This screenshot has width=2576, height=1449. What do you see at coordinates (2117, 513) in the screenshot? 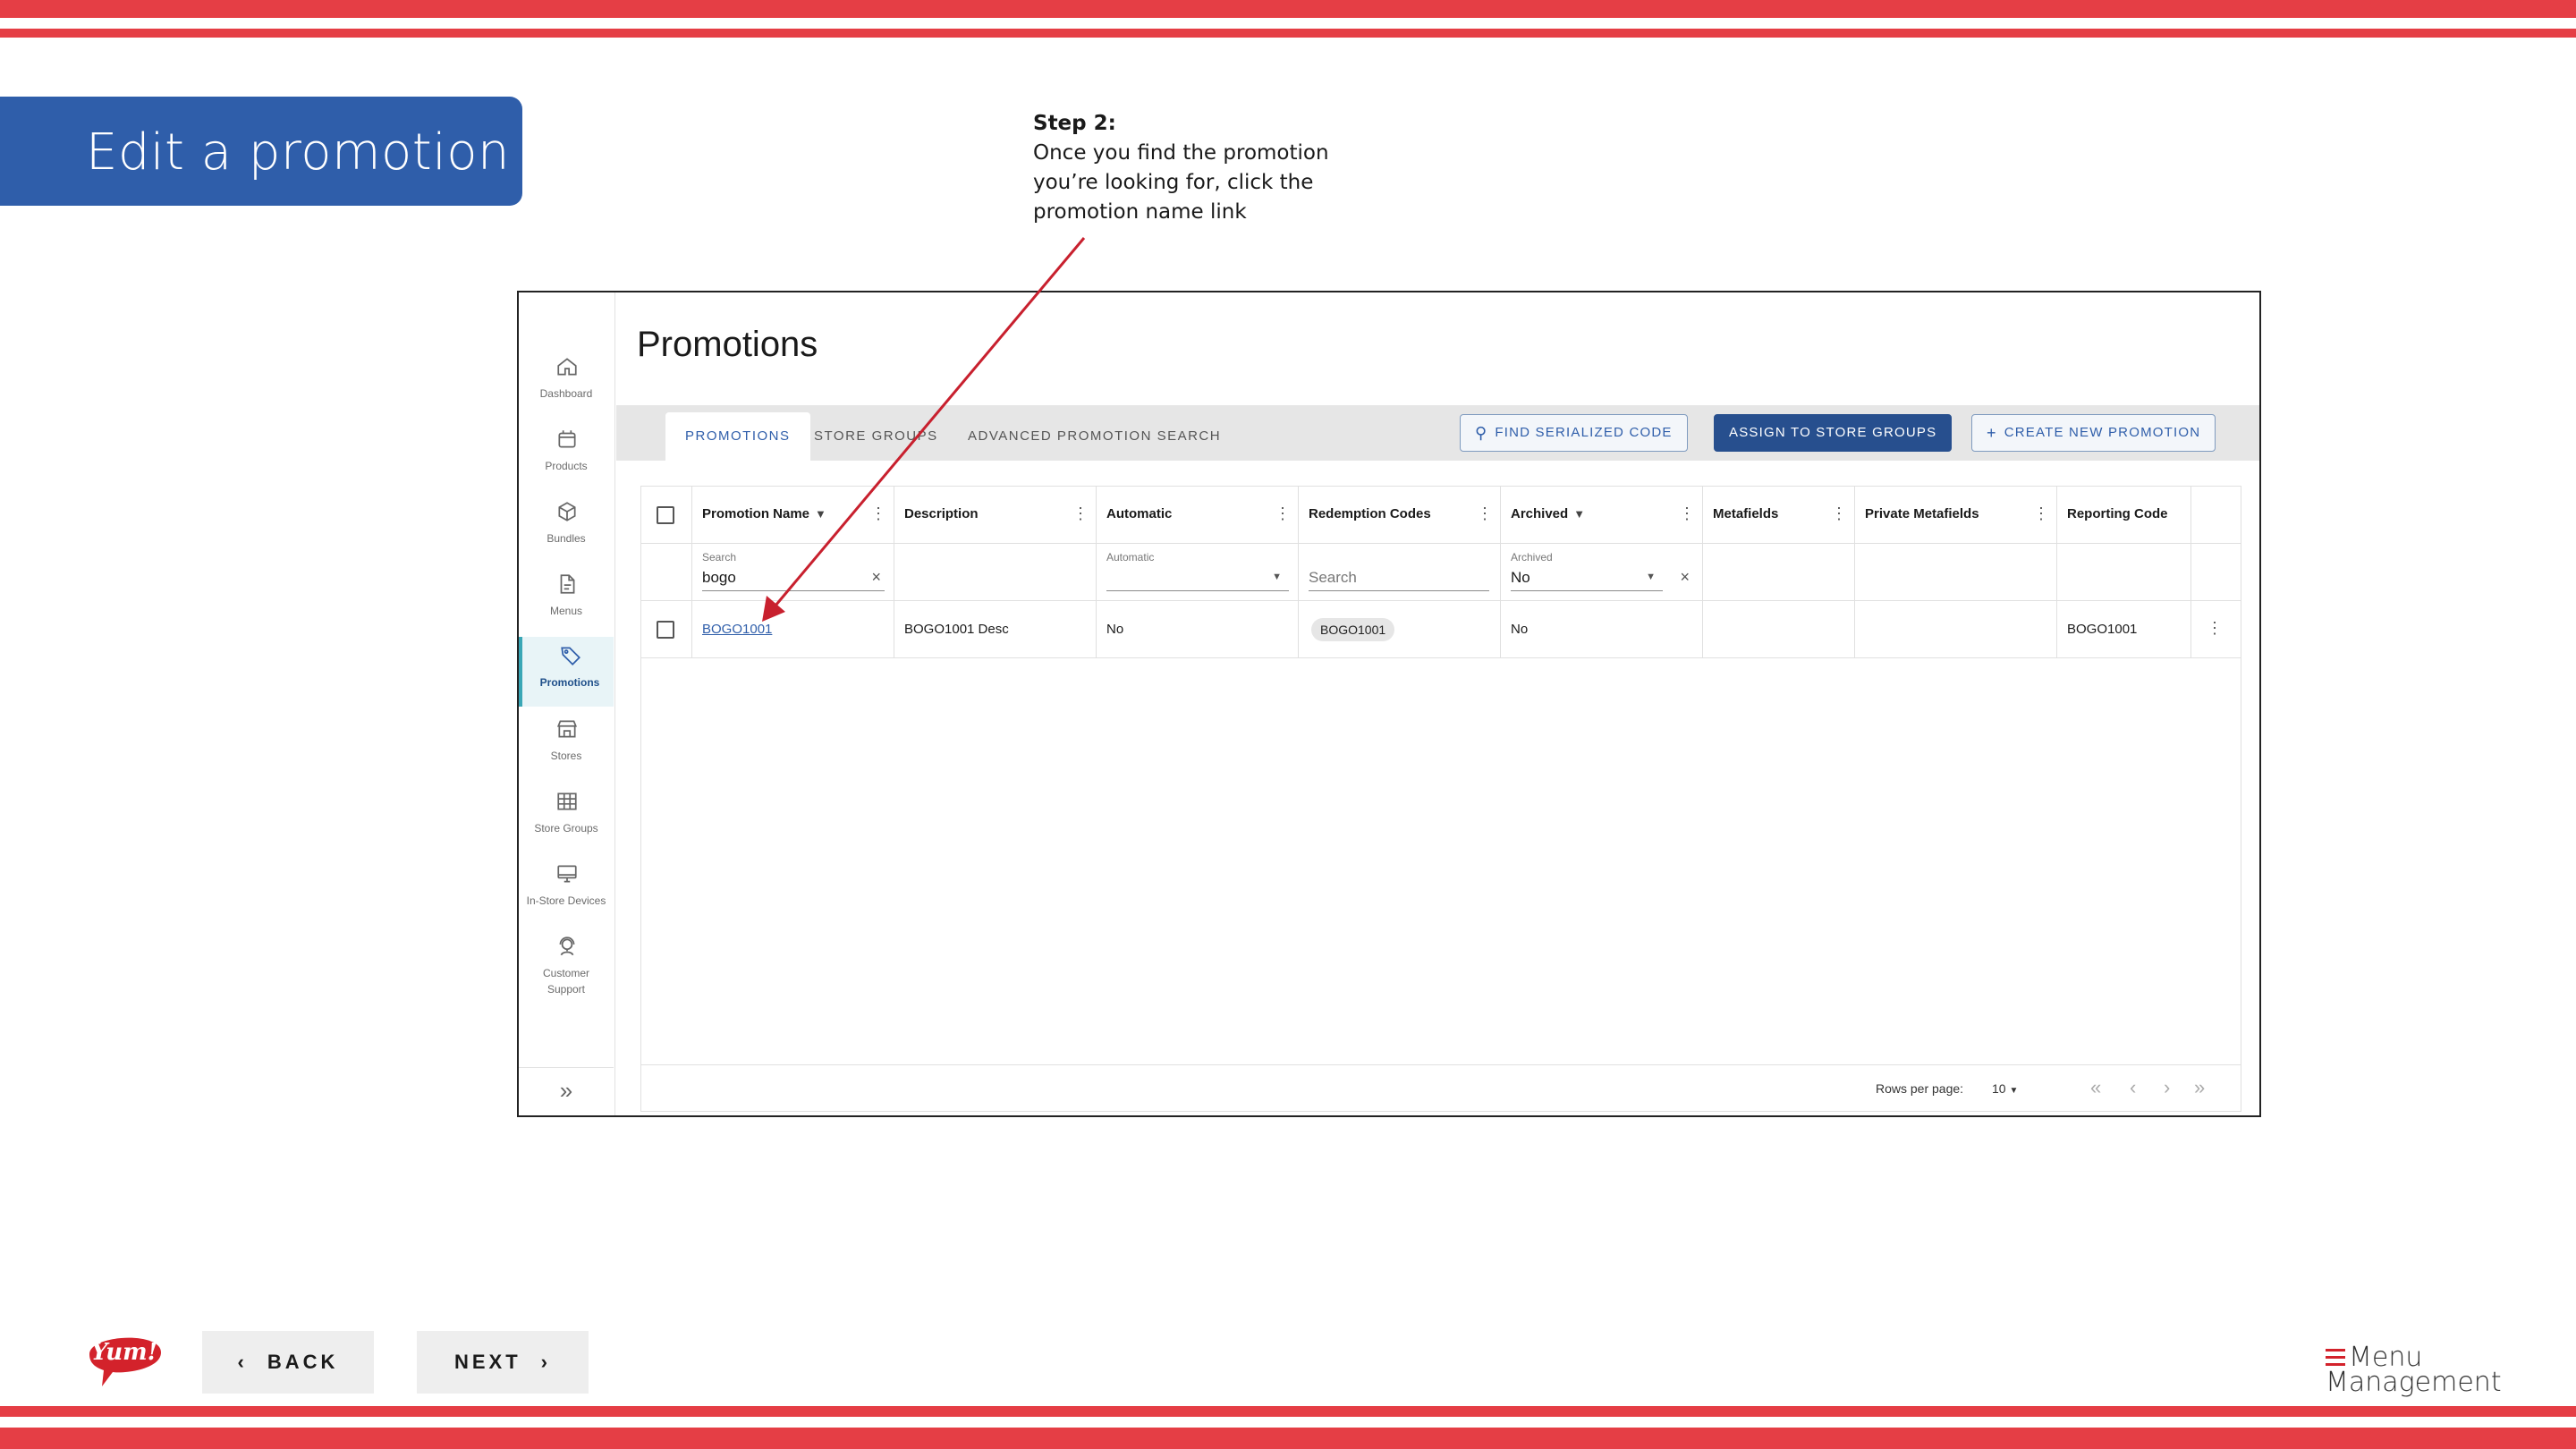
I see `header-label: Reporting Code` at bounding box center [2117, 513].